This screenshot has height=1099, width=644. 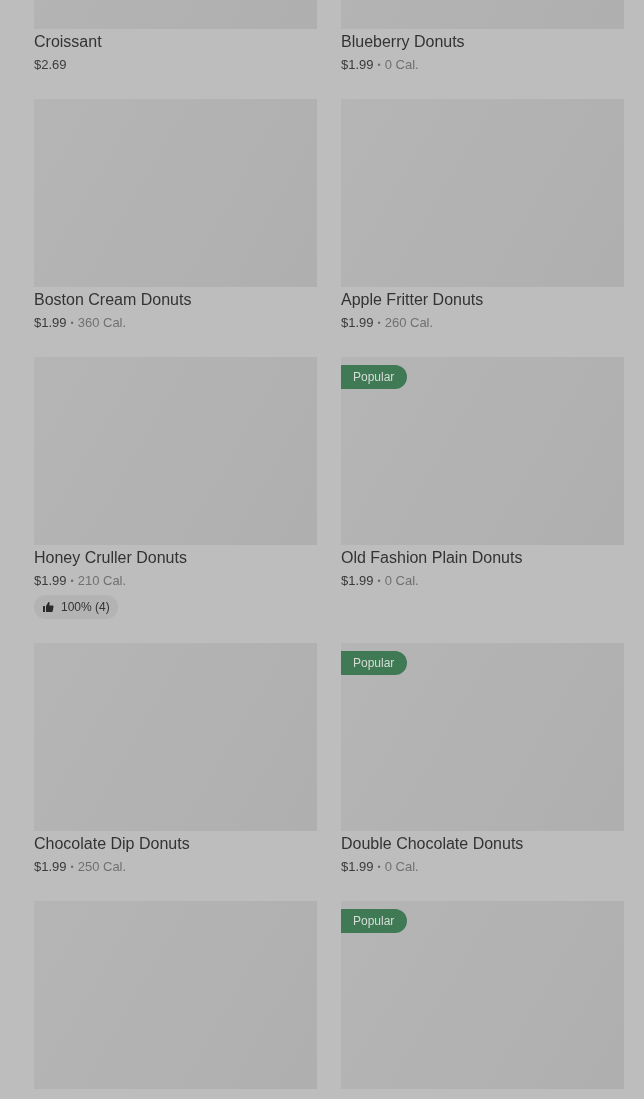 What do you see at coordinates (432, 558) in the screenshot?
I see `item-name: Old Fashion Plain Donuts` at bounding box center [432, 558].